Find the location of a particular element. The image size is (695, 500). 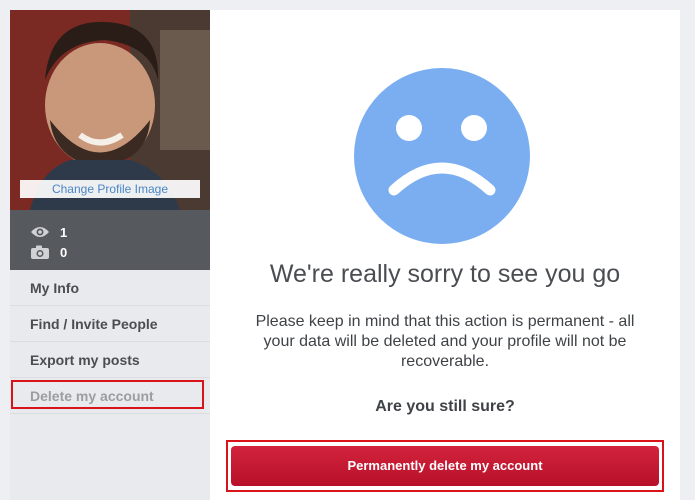

profile-stats: 1 0 is located at coordinates (110, 240).